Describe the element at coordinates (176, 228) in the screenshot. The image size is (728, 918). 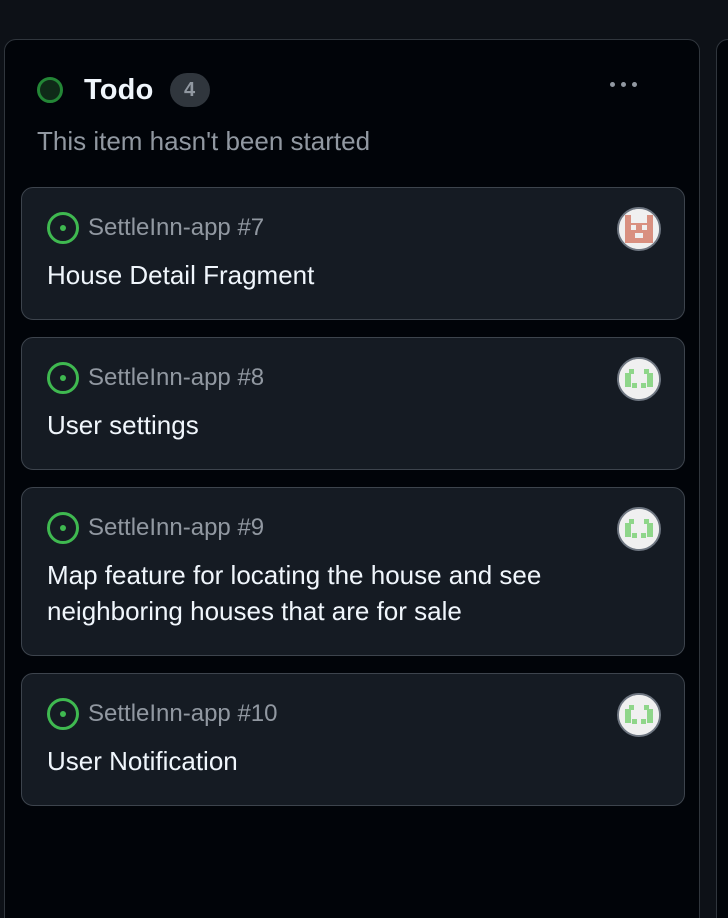
I see `issue-reference: SettleInn-app #7` at that location.